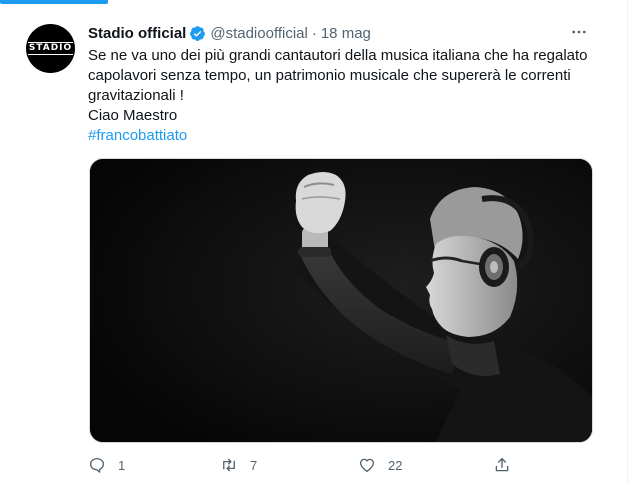 Image resolution: width=628 pixels, height=484 pixels. I want to click on share-button, so click(502, 465).